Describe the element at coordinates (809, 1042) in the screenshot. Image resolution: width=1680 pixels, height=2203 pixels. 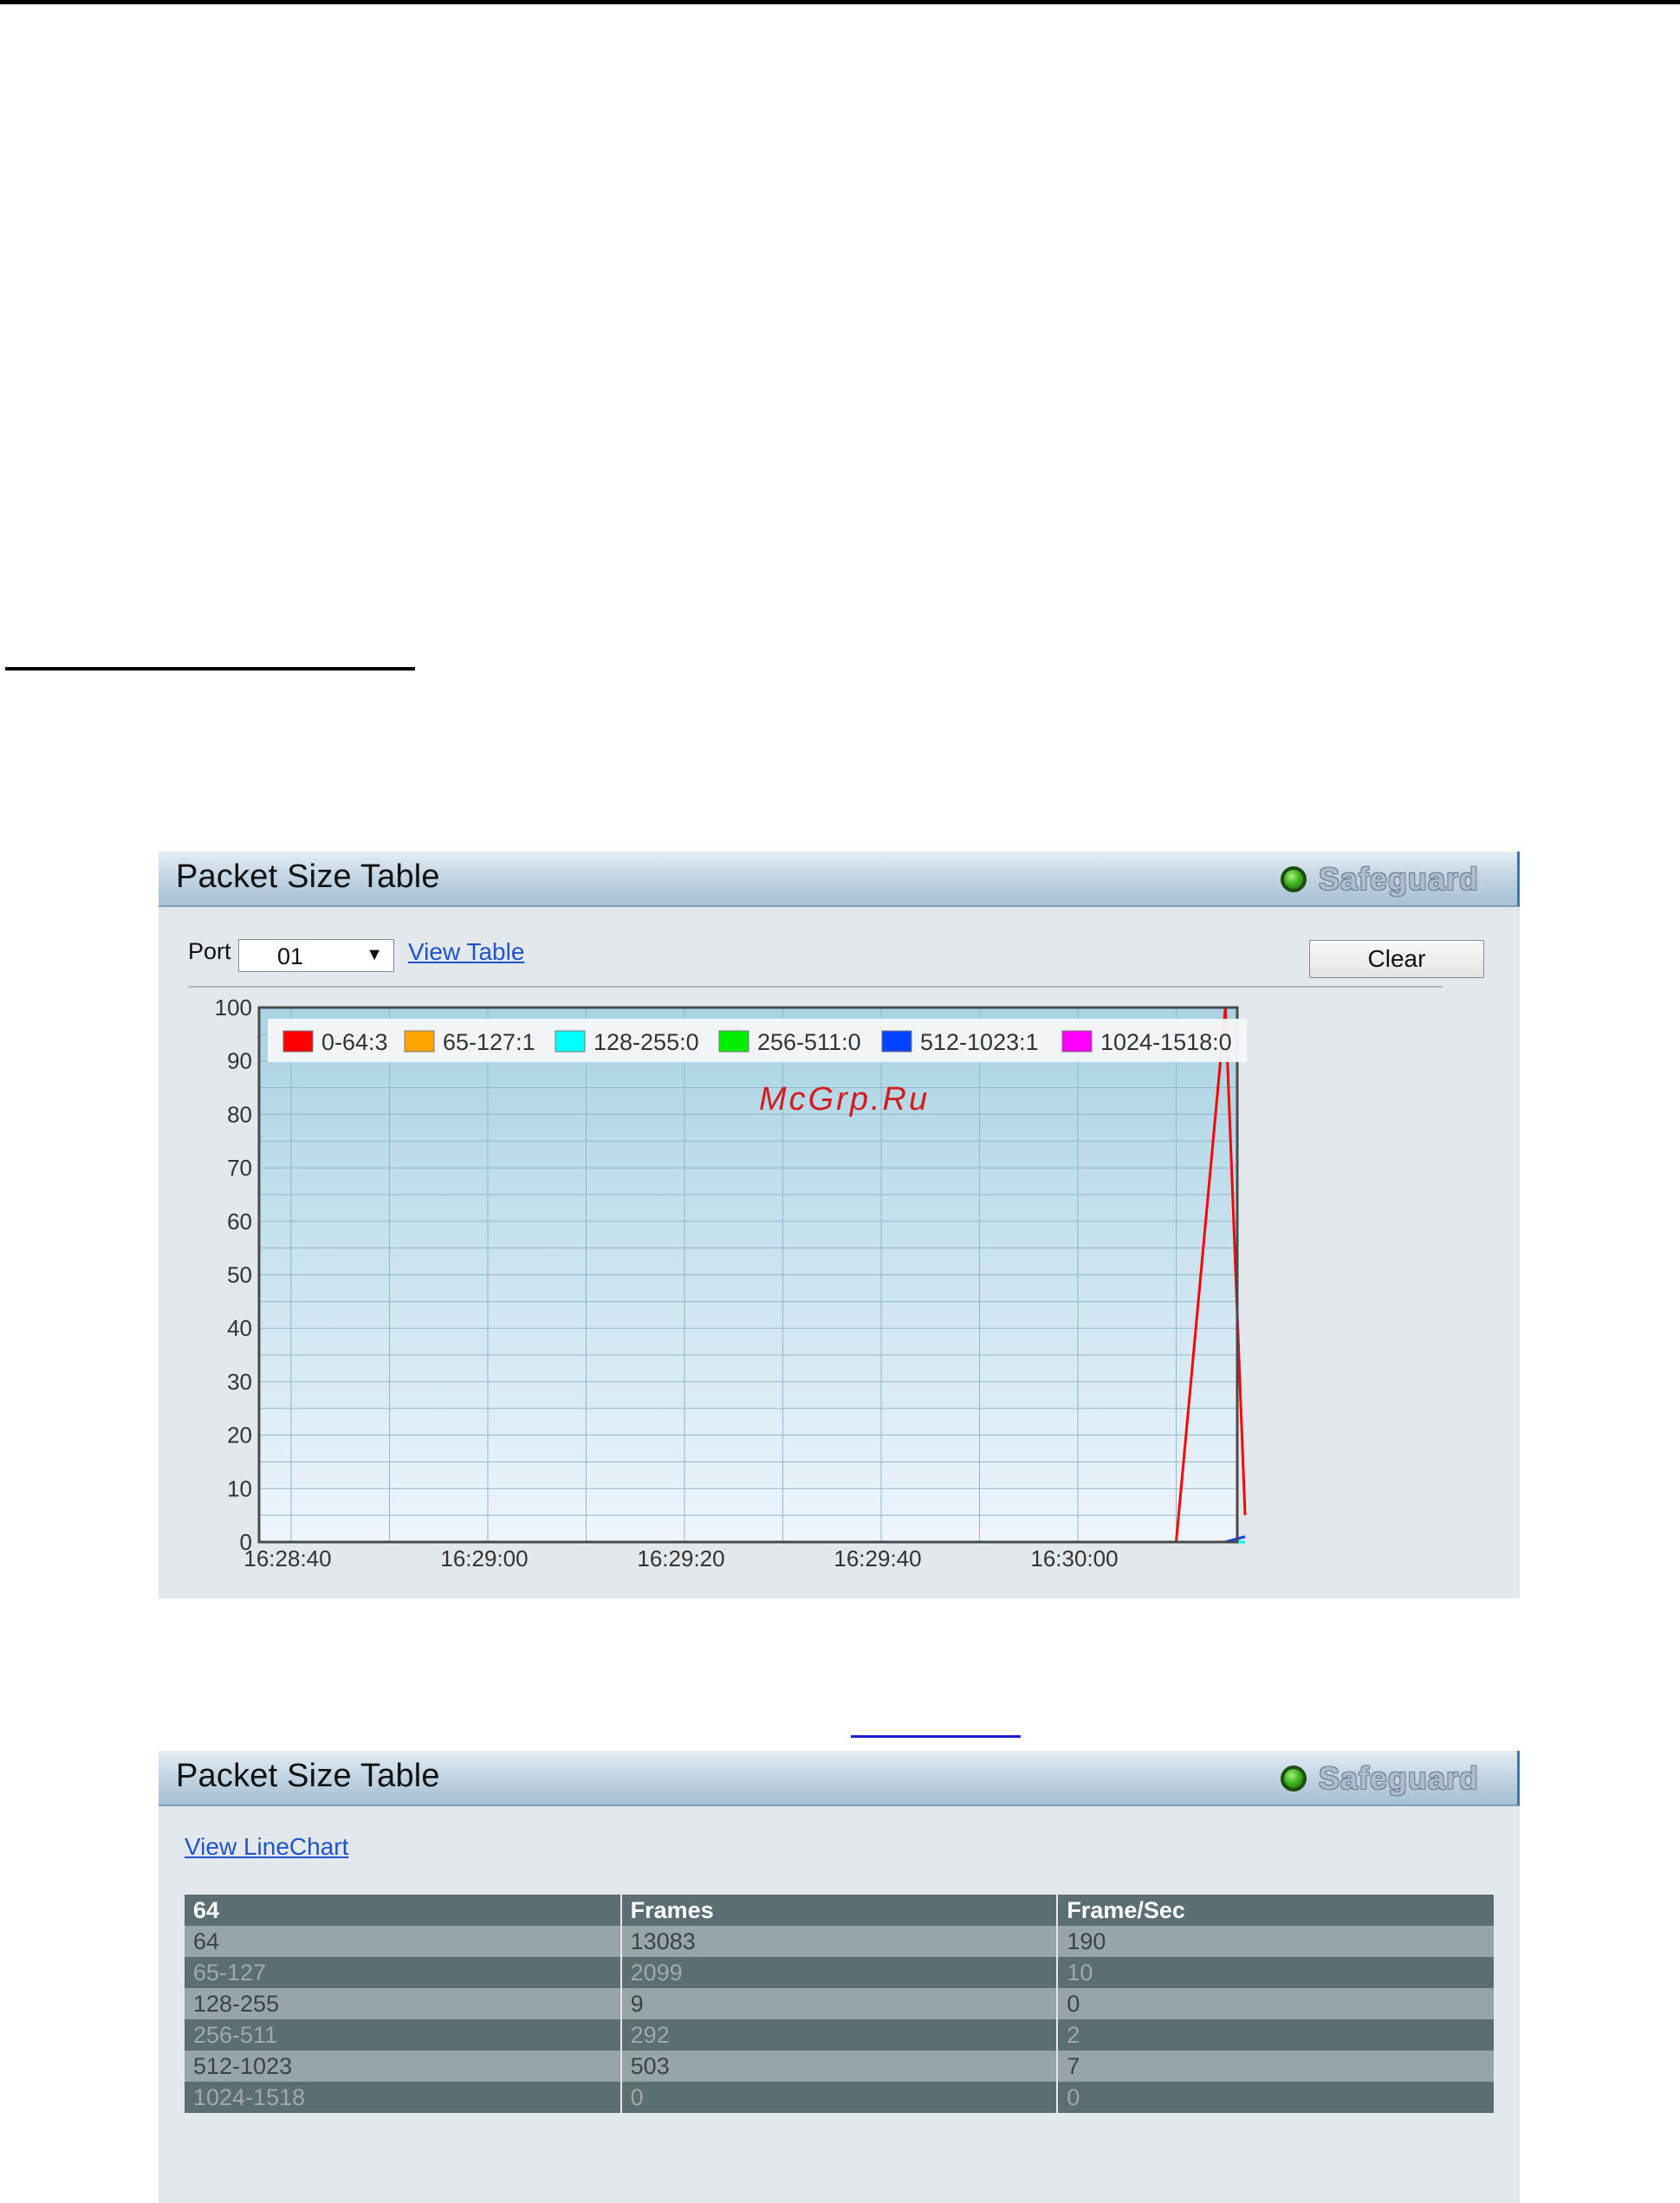
I see `legend-entry: 256-511:0` at that location.